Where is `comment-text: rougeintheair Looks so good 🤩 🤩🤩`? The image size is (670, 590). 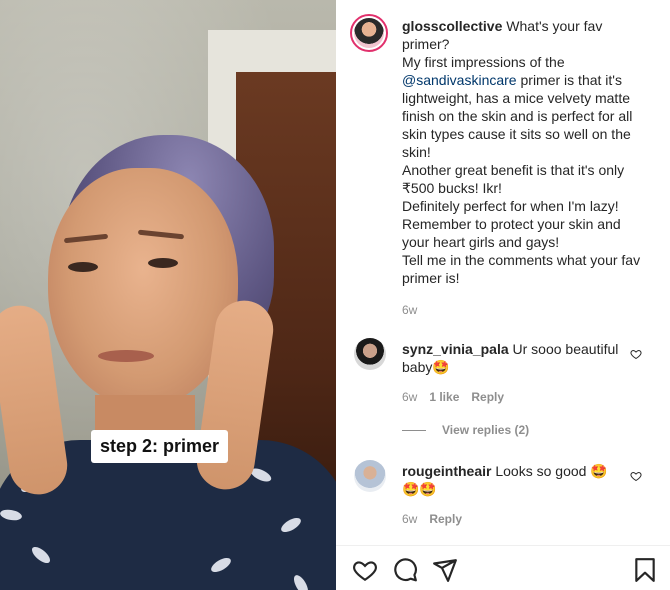
comment-text: rougeintheair Looks so good 🤩 🤩🤩 is located at coordinates (512, 480).